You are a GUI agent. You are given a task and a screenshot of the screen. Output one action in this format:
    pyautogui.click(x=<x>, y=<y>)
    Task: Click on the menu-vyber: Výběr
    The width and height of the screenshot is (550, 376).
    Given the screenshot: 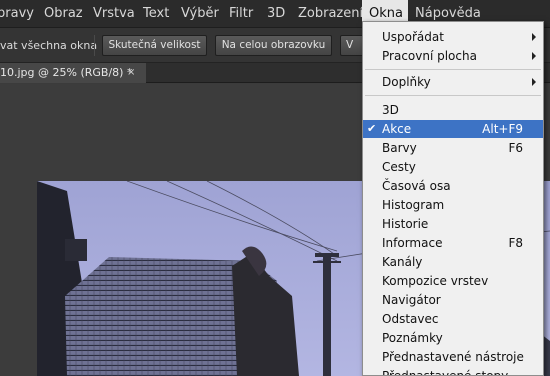 What is the action you would take?
    pyautogui.click(x=200, y=14)
    